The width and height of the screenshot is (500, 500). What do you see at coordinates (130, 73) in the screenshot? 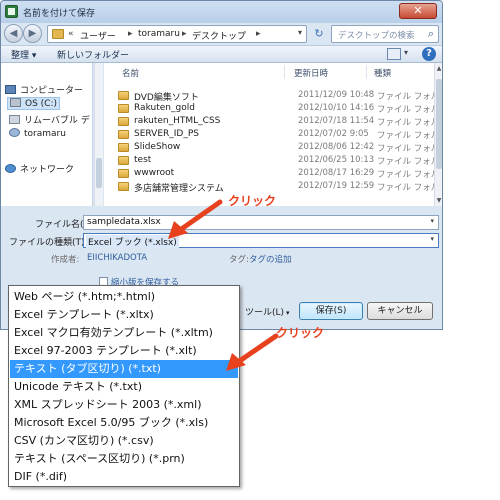
I see `column-header-name: 名前` at bounding box center [130, 73].